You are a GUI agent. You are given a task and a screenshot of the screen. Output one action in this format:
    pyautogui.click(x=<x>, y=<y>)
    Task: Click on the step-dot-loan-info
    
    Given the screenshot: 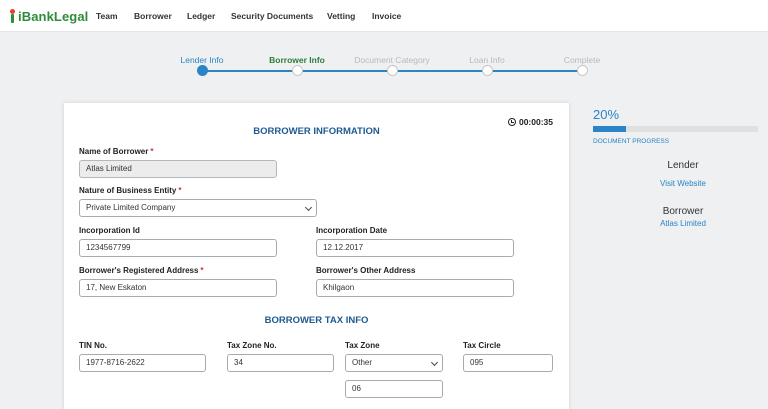 What is the action you would take?
    pyautogui.click(x=487, y=70)
    